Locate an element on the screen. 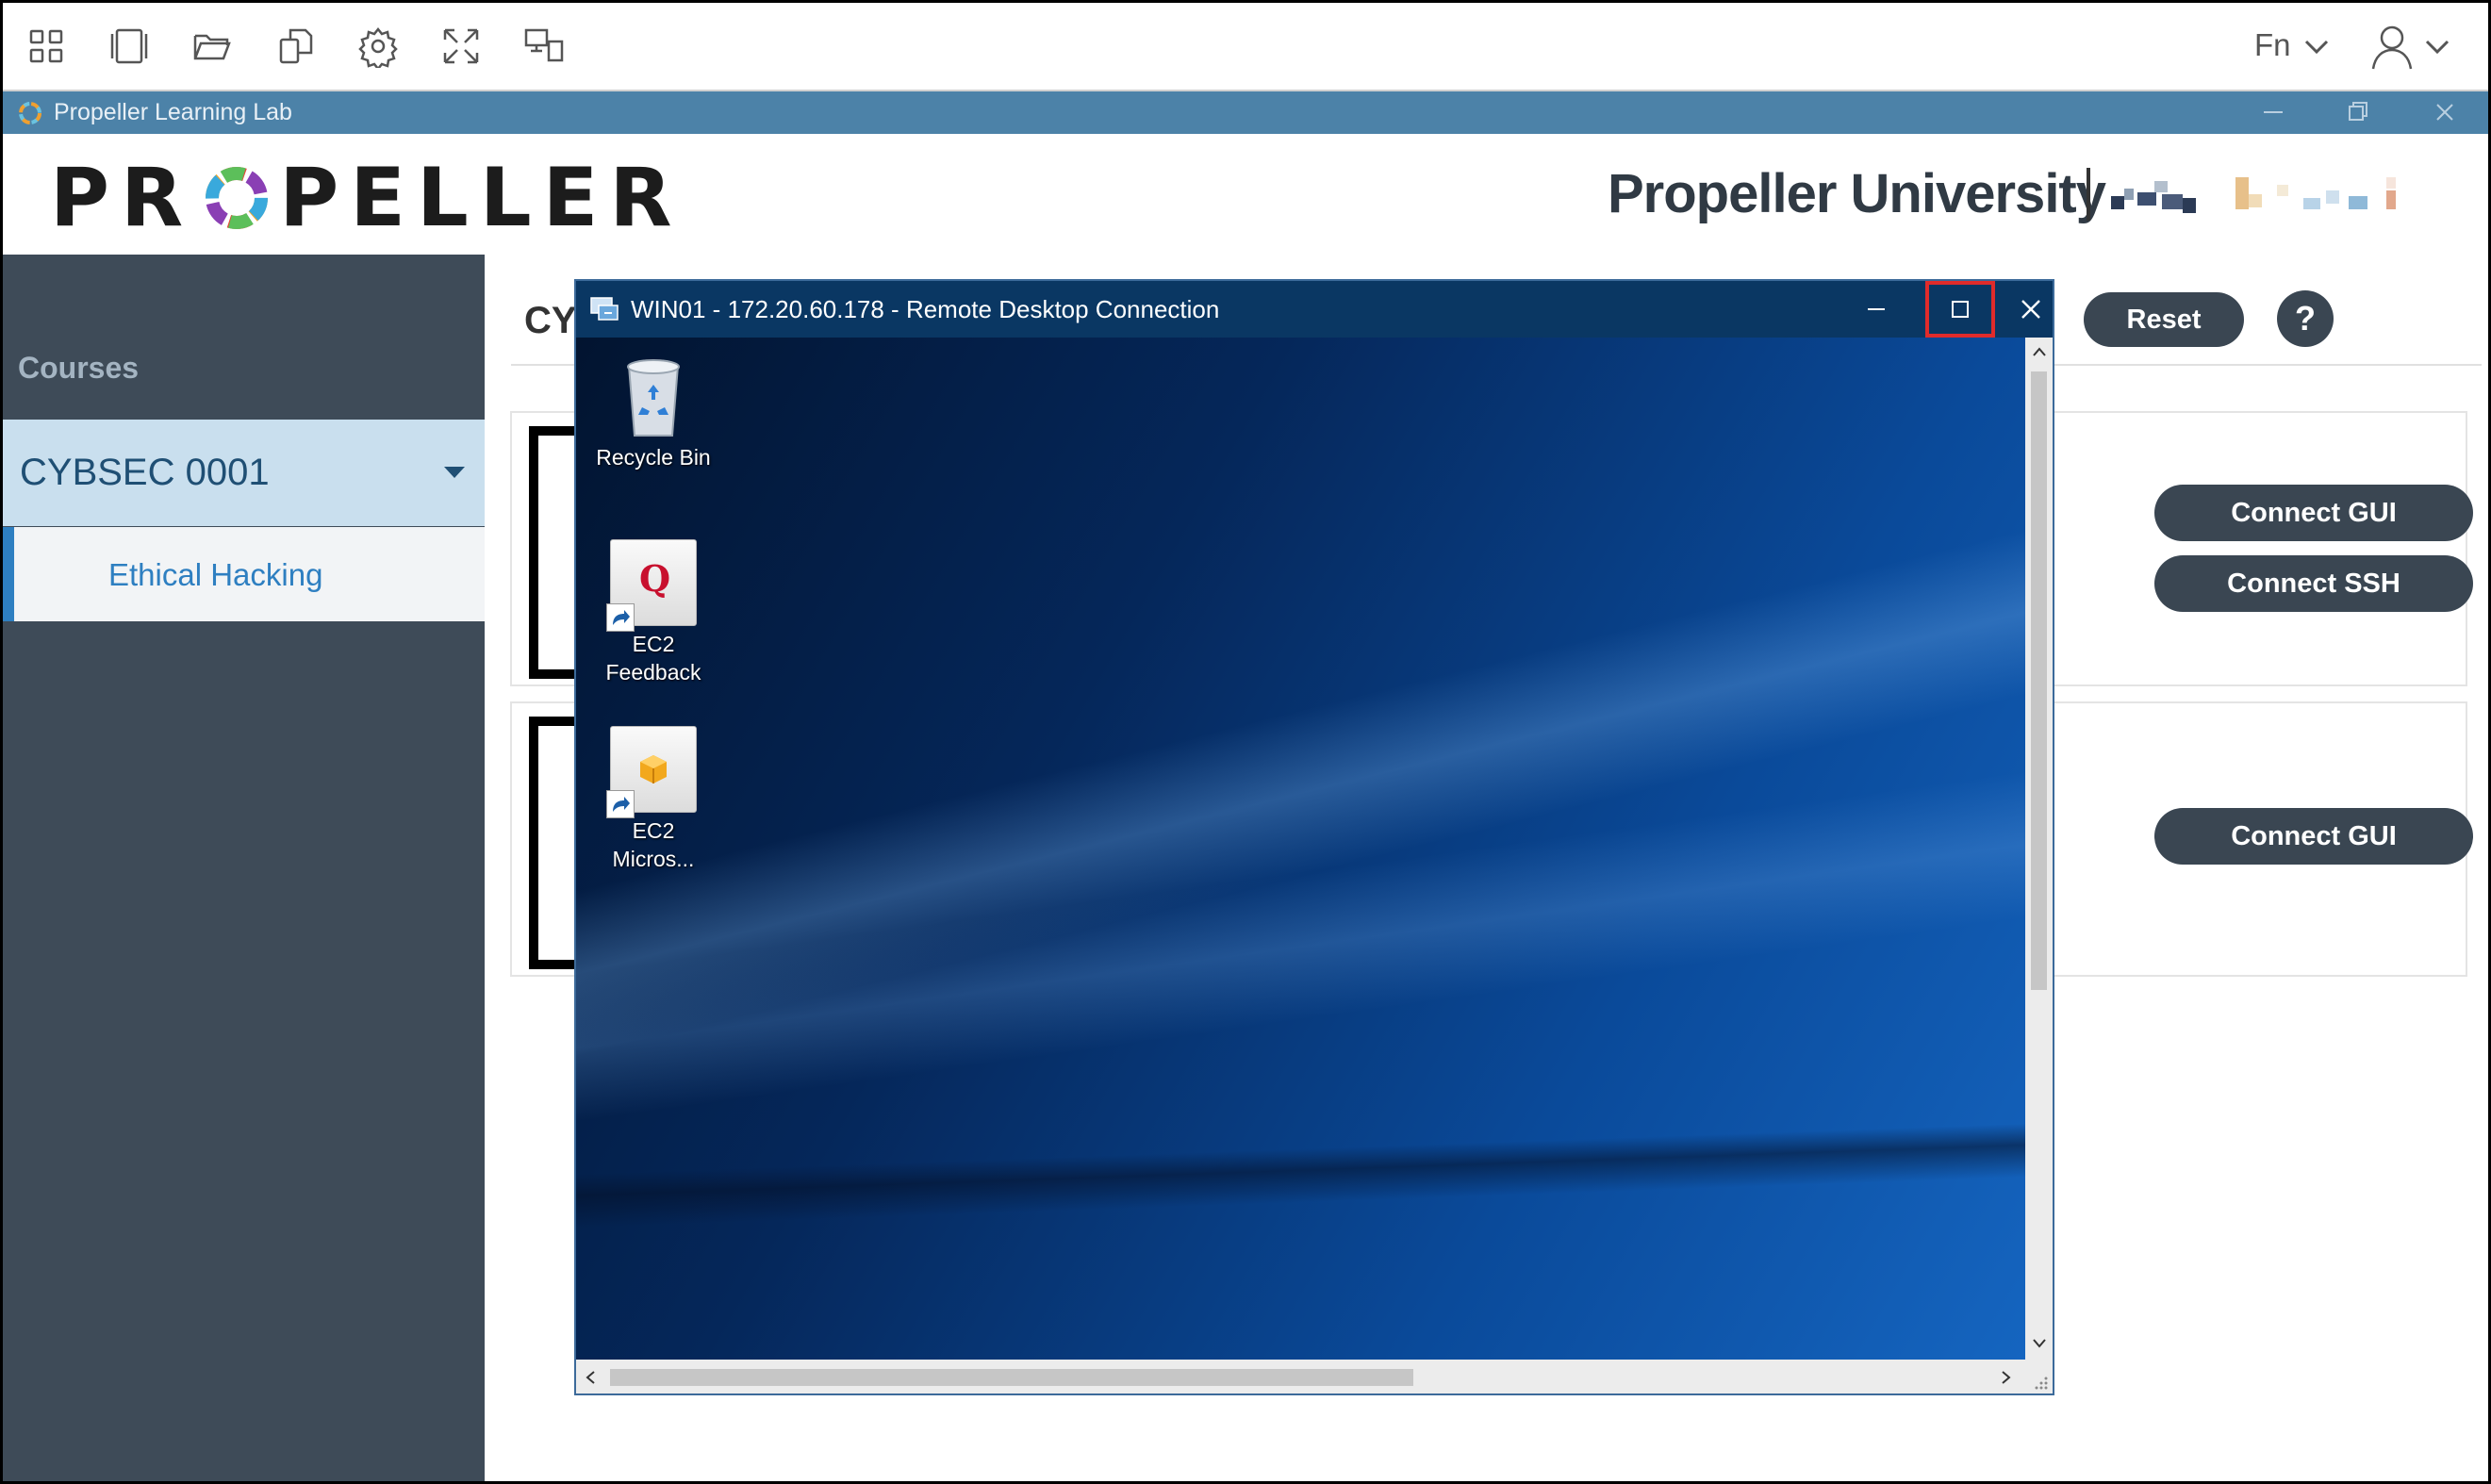 The width and height of the screenshot is (2491, 1484). resize-grip-icon is located at coordinates (2041, 1383).